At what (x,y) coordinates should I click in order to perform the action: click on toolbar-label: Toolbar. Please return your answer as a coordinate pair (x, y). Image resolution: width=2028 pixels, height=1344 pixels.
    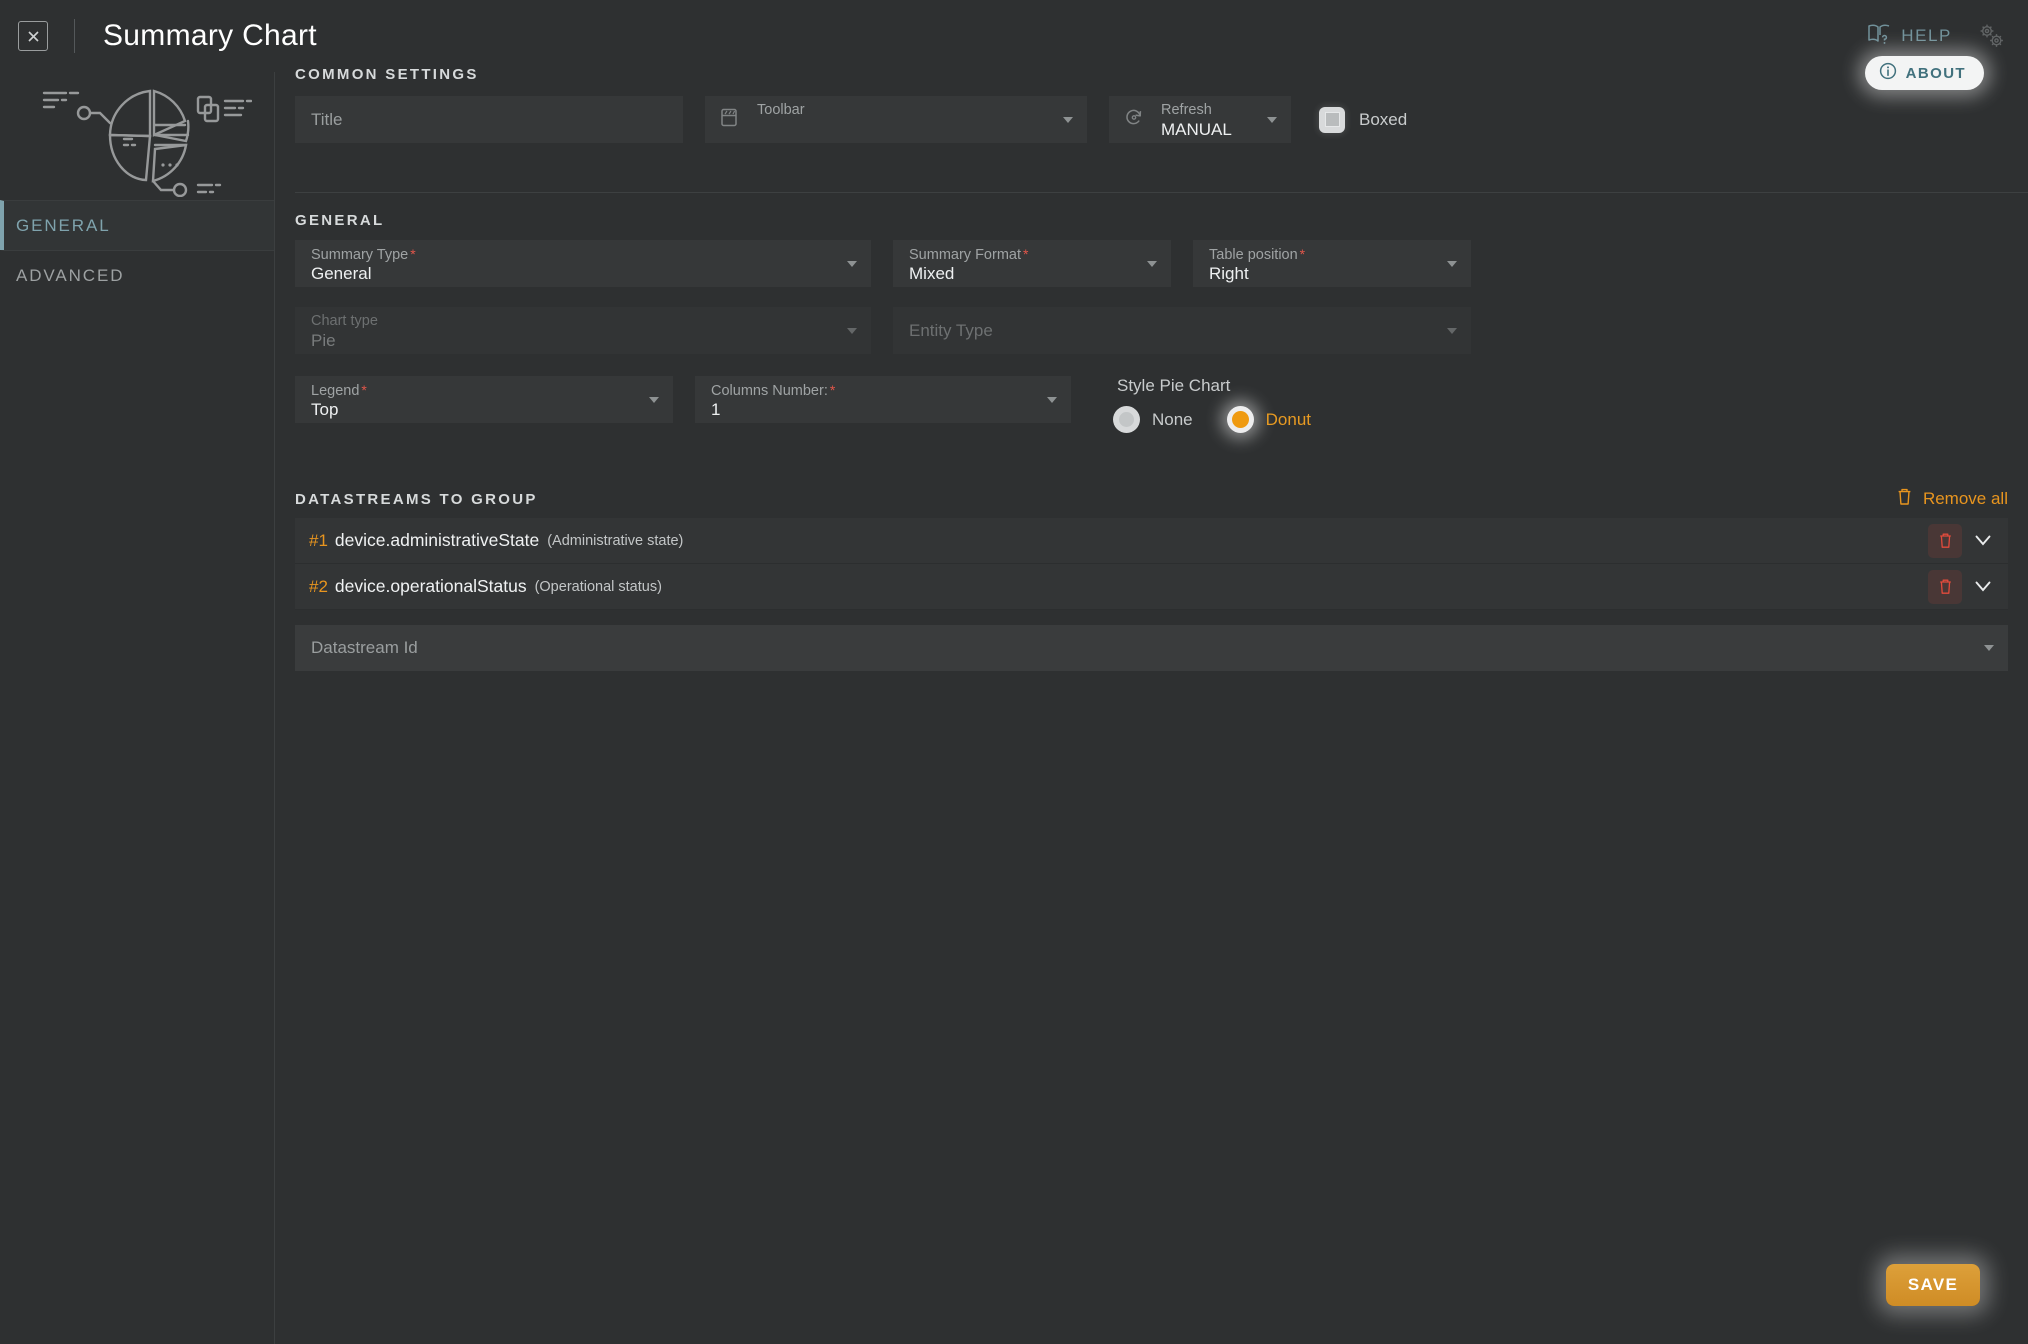
    Looking at the image, I should click on (781, 110).